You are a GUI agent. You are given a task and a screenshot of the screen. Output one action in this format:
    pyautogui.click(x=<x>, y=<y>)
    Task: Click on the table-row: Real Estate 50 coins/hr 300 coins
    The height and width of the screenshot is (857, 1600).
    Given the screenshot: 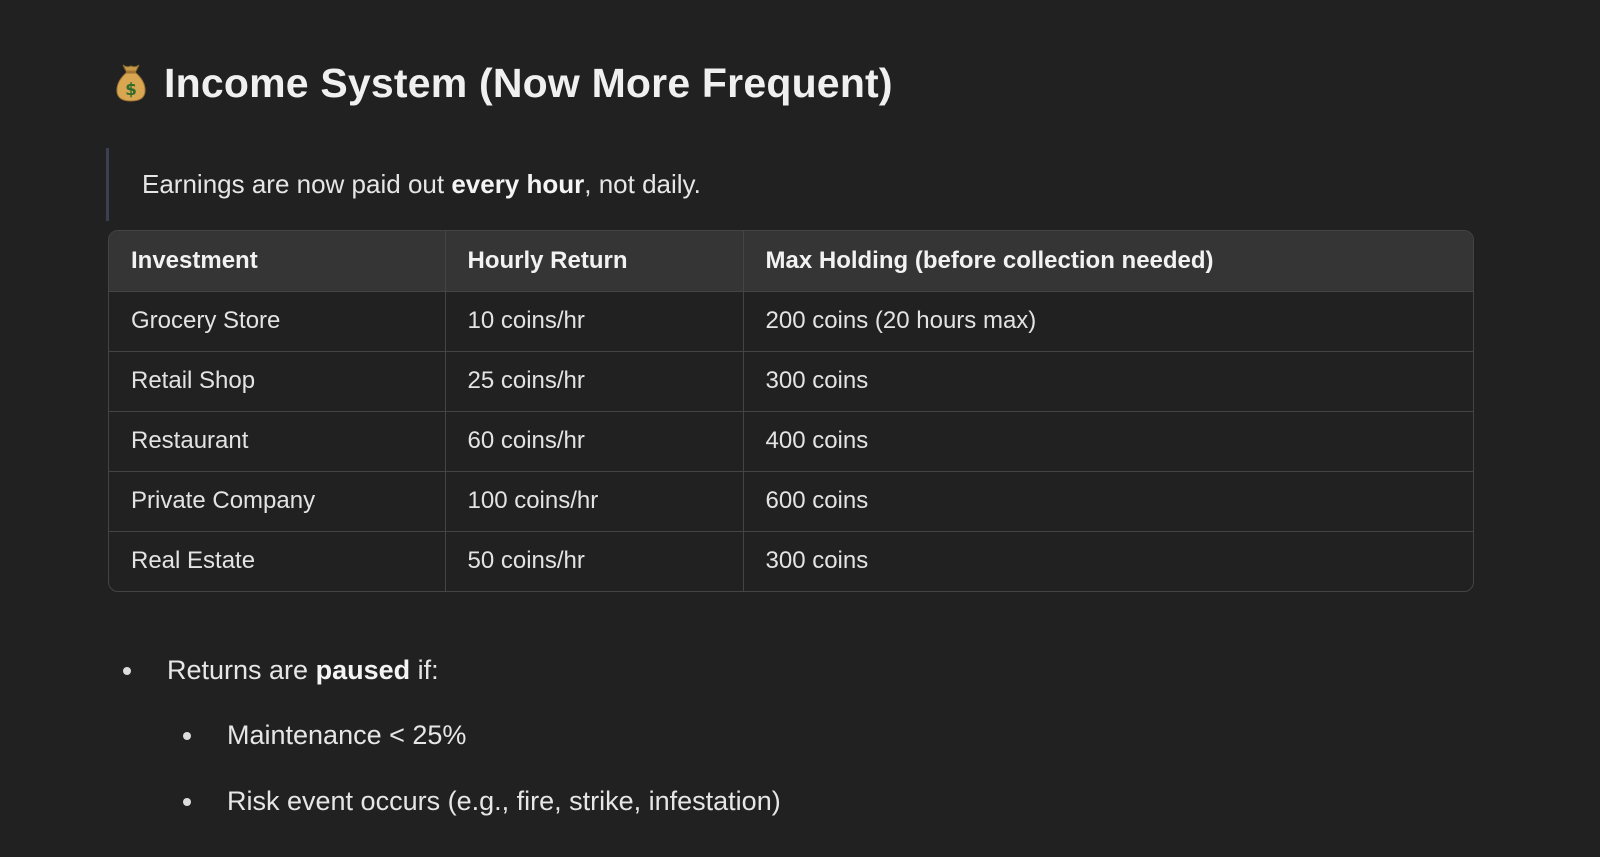 What is the action you would take?
    pyautogui.click(x=791, y=561)
    